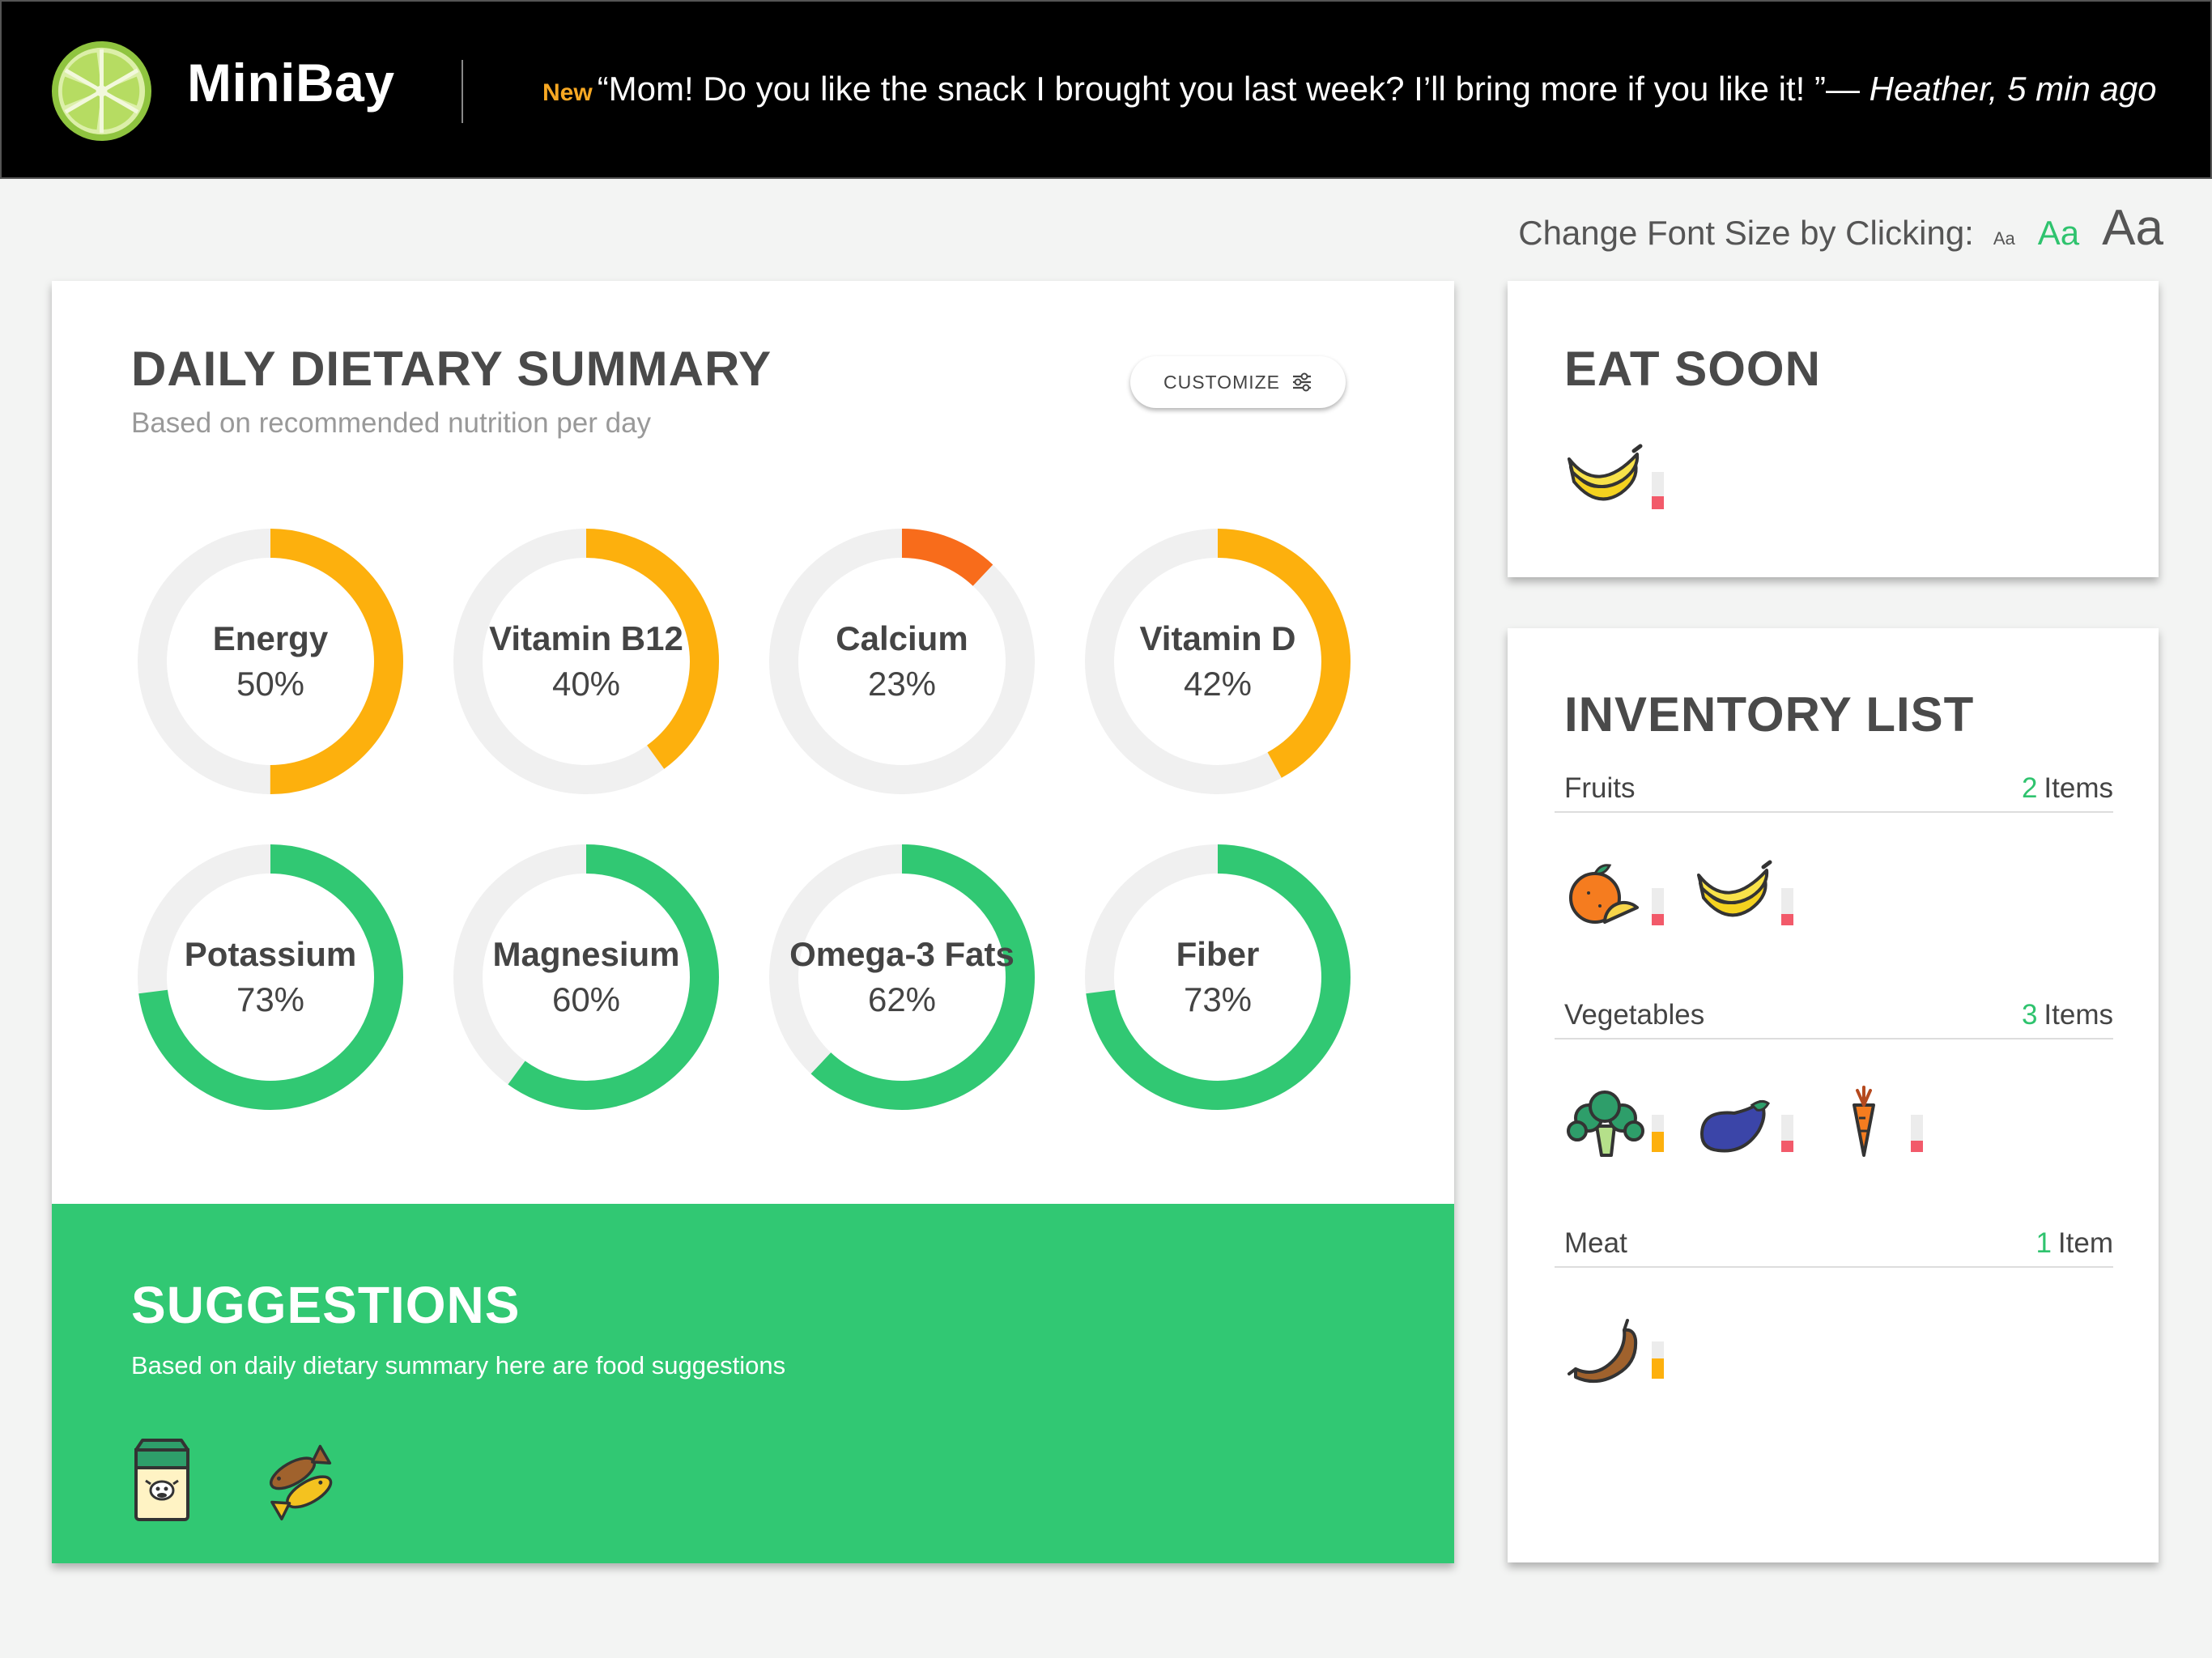 The height and width of the screenshot is (1658, 2212). I want to click on milk-carton-icon, so click(162, 1481).